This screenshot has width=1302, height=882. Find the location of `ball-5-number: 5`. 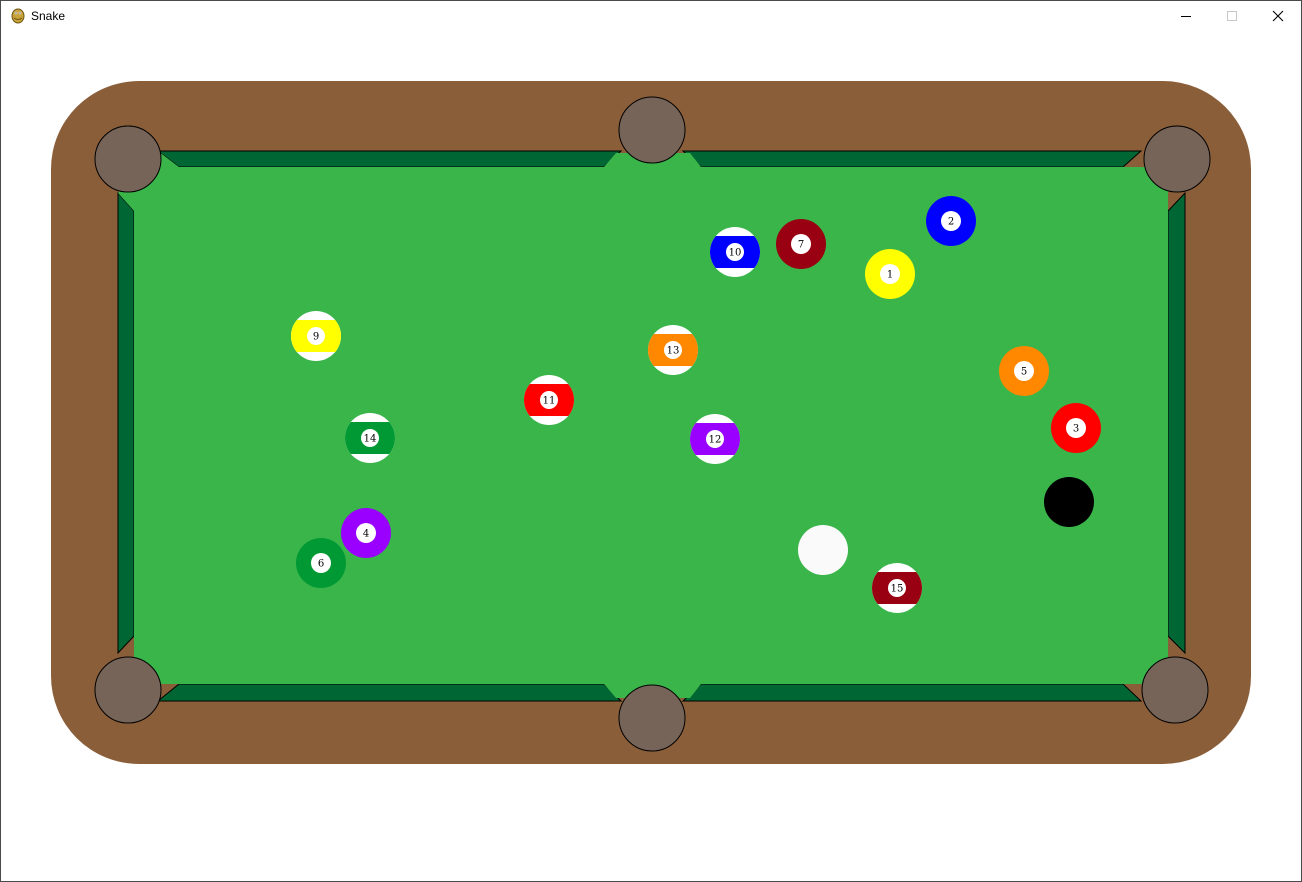

ball-5-number: 5 is located at coordinates (1024, 372).